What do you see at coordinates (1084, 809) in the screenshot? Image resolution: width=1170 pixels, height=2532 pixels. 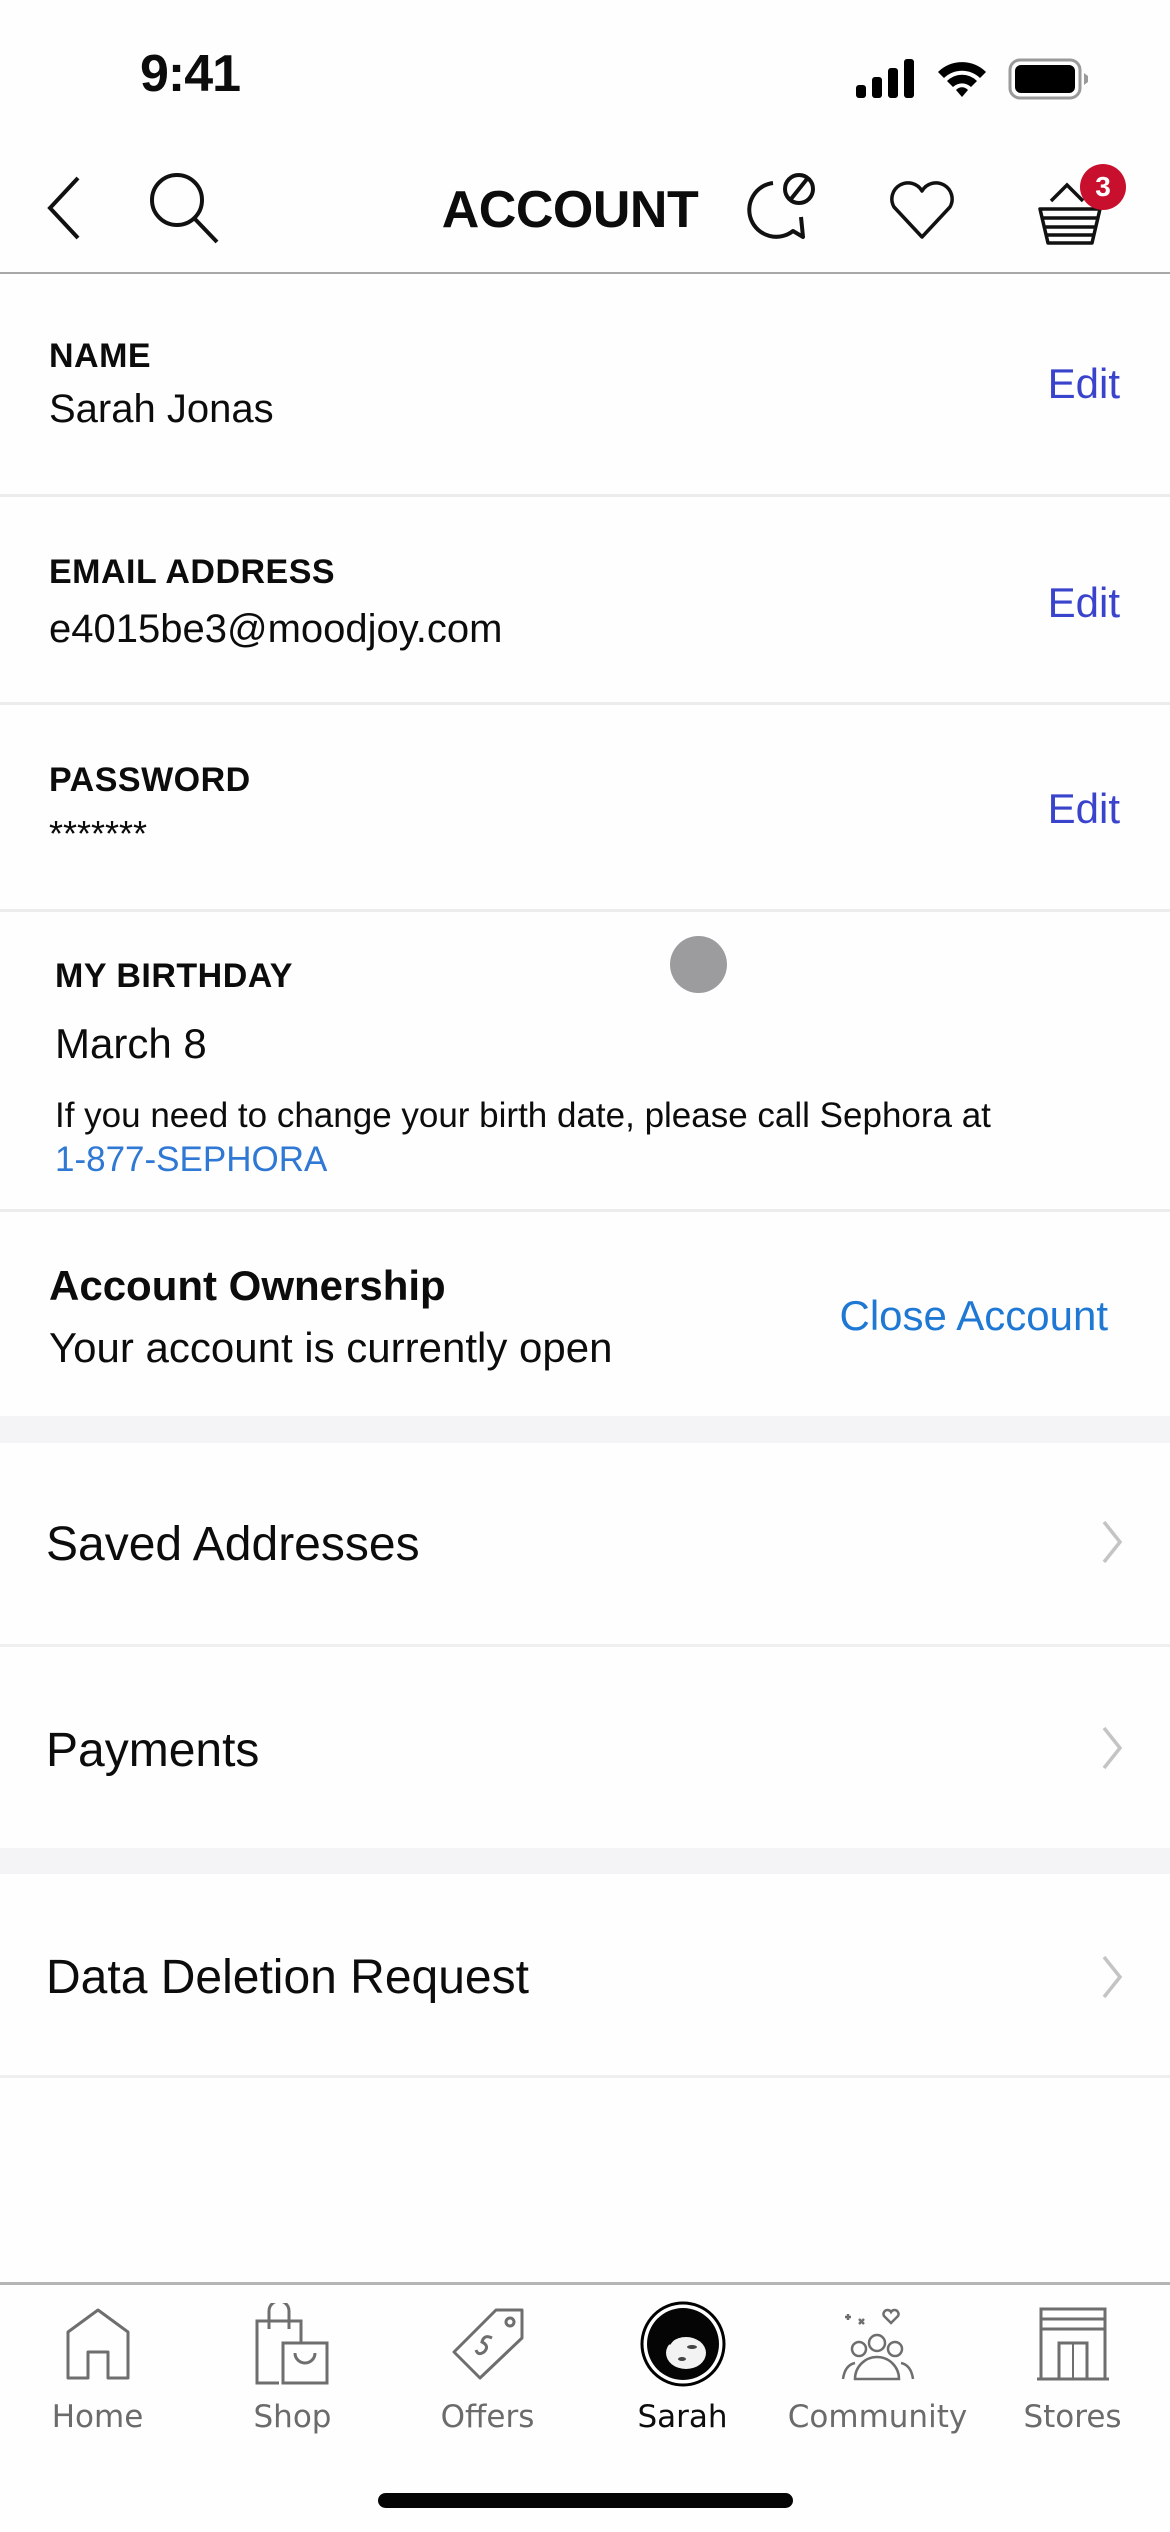 I see `edit-password-button: Edit` at bounding box center [1084, 809].